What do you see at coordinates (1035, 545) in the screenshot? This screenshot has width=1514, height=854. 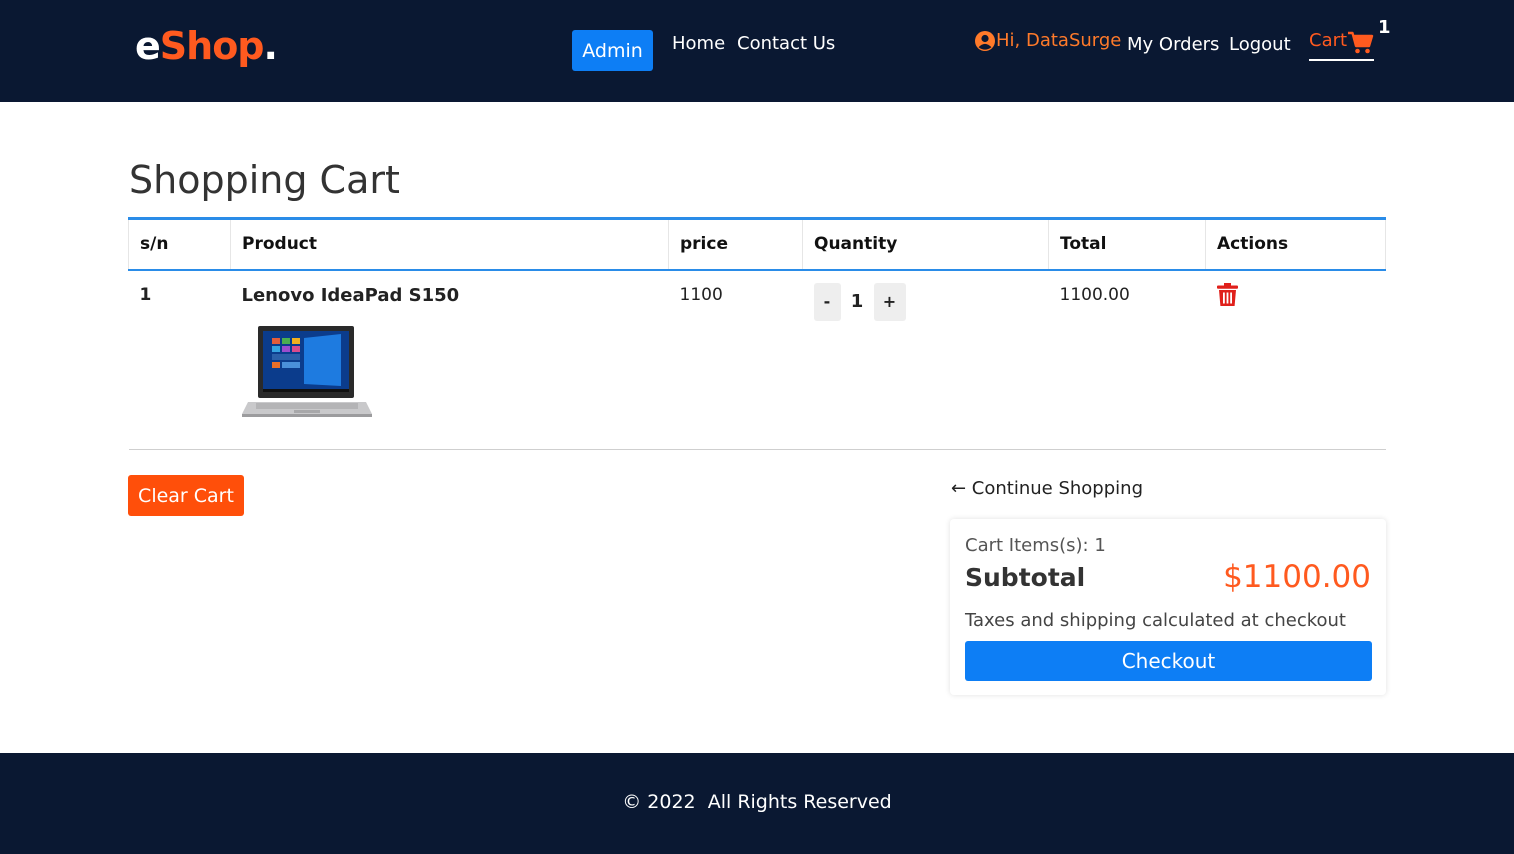 I see `cart-items-count: Cart Items(s): 1` at bounding box center [1035, 545].